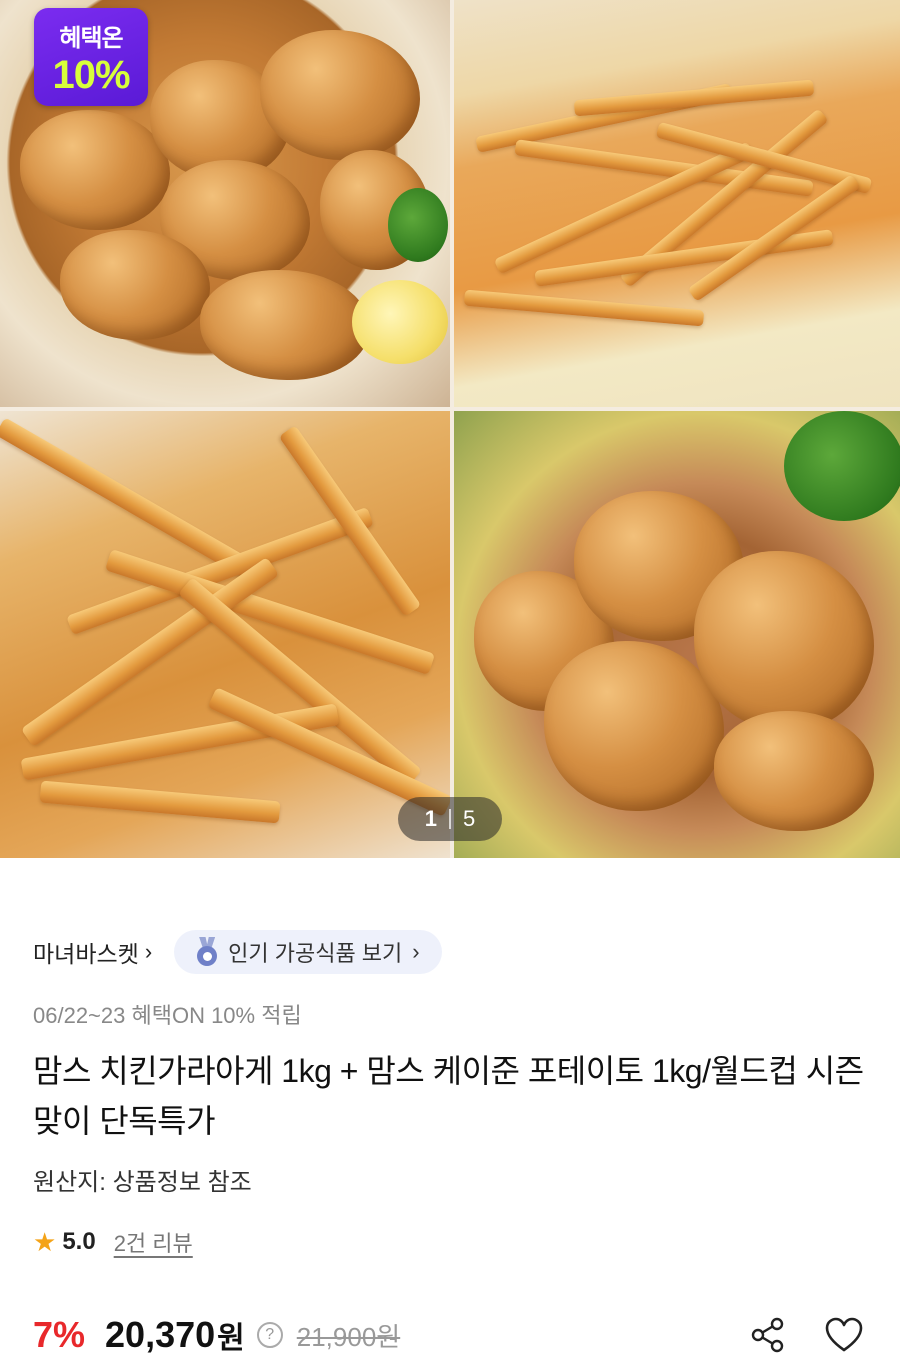 The height and width of the screenshot is (1370, 900). What do you see at coordinates (160, 1334) in the screenshot?
I see `sale-price: 20,370` at bounding box center [160, 1334].